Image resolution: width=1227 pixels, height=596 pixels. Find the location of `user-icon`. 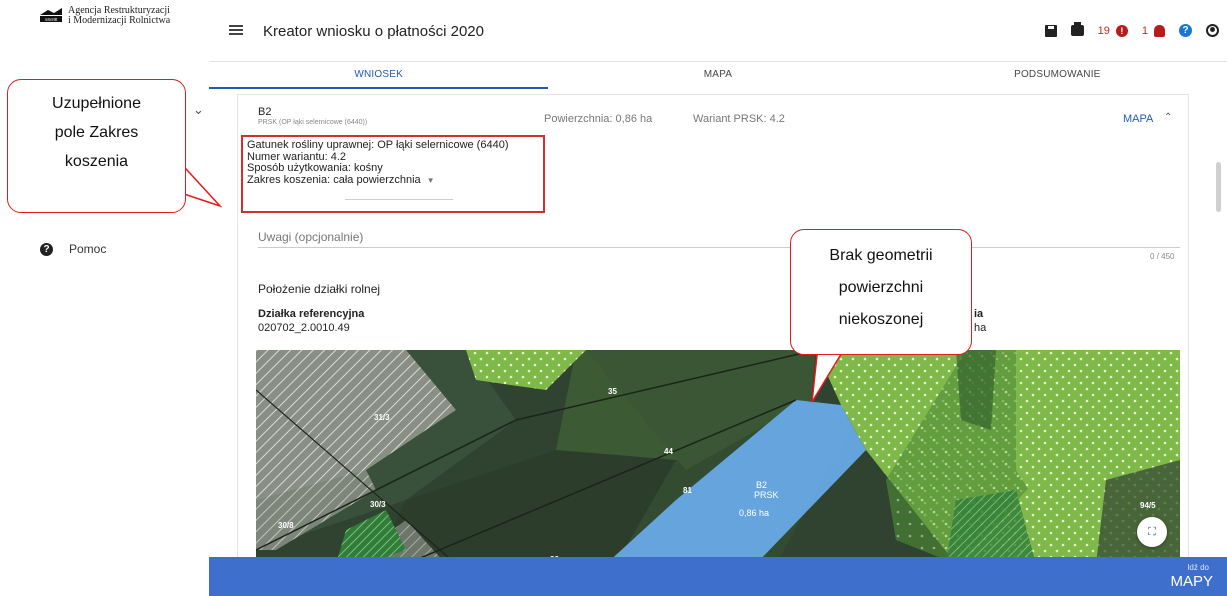

user-icon is located at coordinates (1212, 30).